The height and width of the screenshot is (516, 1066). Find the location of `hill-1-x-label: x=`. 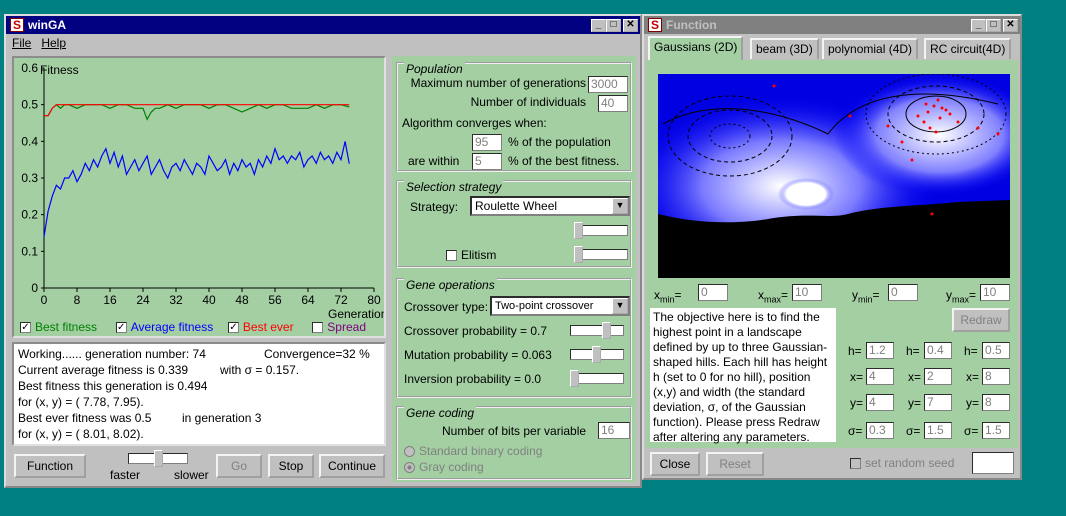

hill-1-x-label: x= is located at coordinates (857, 377).